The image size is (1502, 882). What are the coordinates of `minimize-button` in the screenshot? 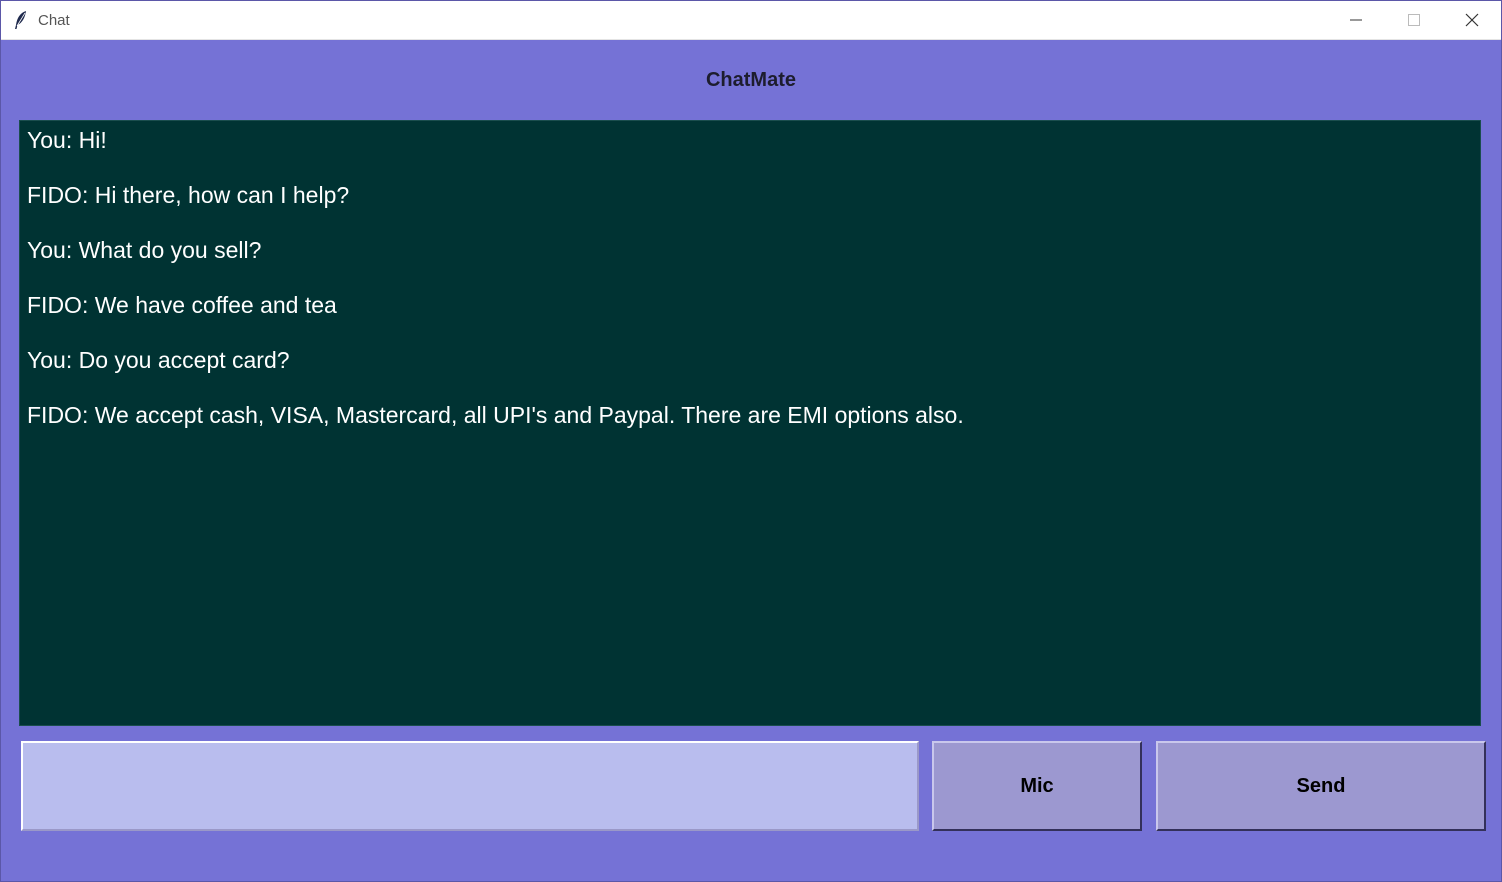 It's located at (1356, 20).